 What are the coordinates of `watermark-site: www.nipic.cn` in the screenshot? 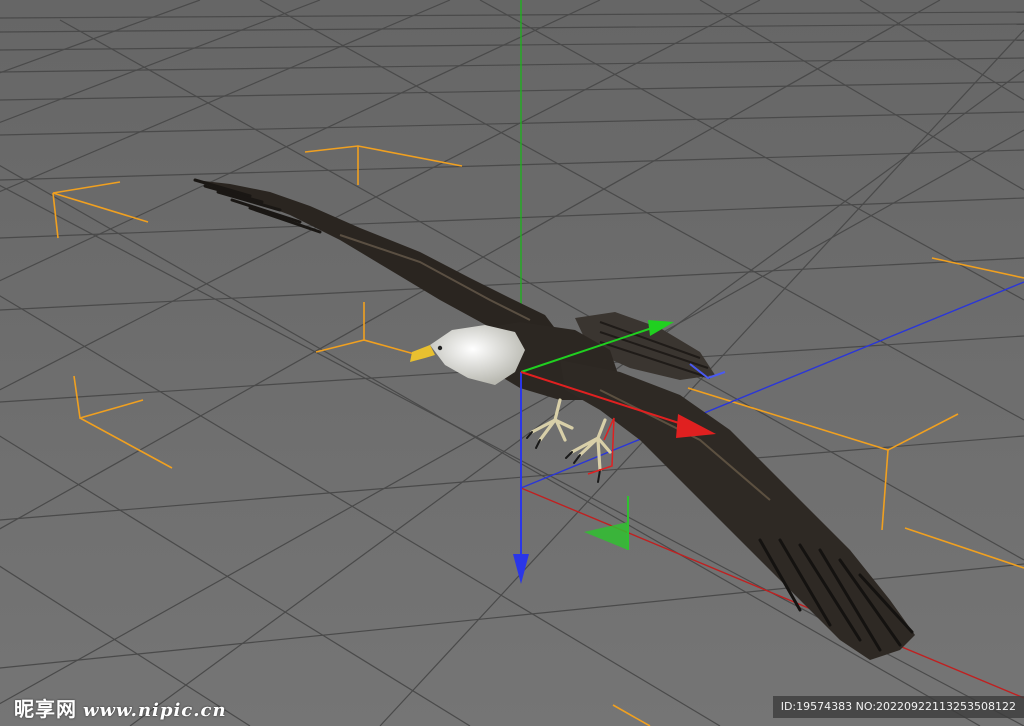 It's located at (155, 710).